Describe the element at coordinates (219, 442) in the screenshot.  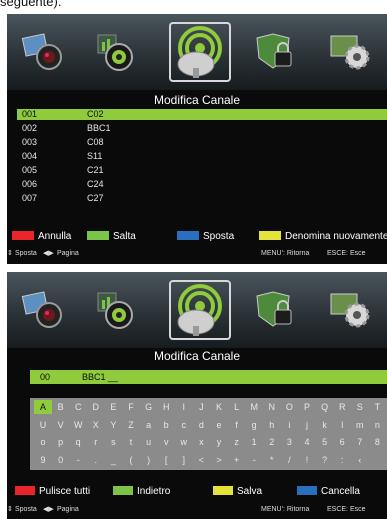
I see `keyboard-key: y` at that location.